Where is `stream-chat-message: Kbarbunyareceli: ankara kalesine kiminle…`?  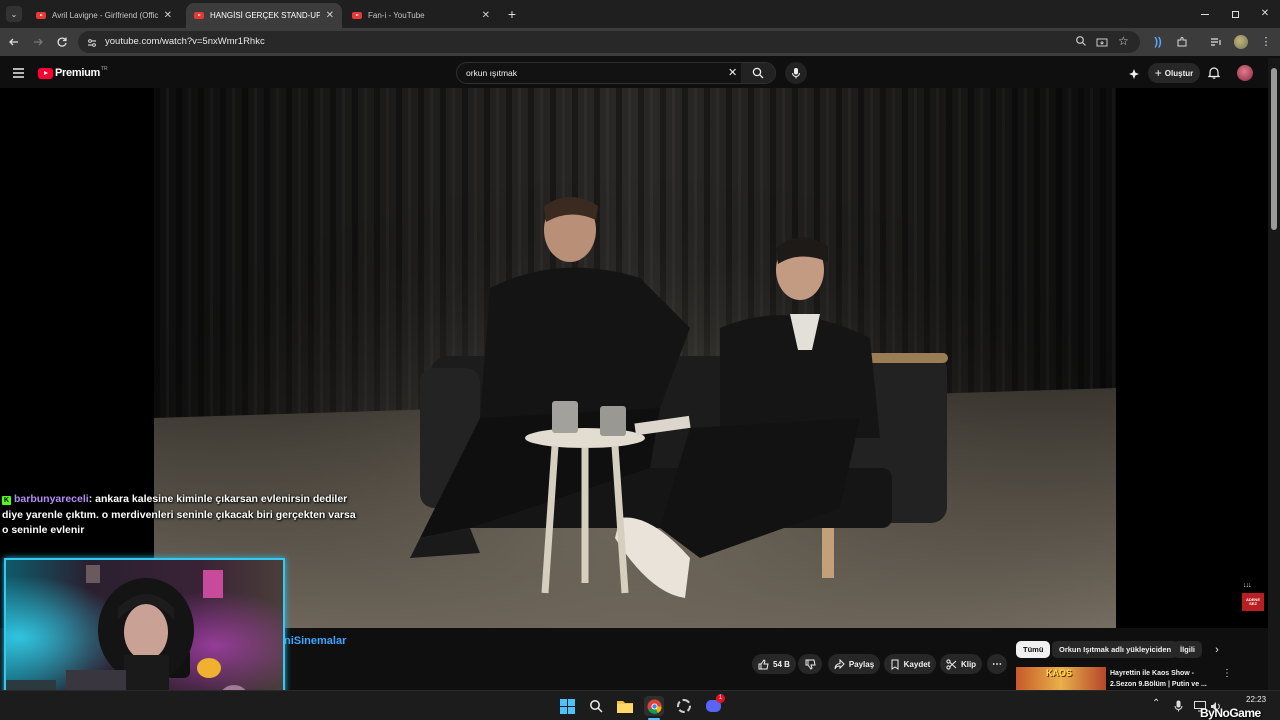
stream-chat-message: Kbarbunyareceli: ankara kalesine kiminle… is located at coordinates (183, 515).